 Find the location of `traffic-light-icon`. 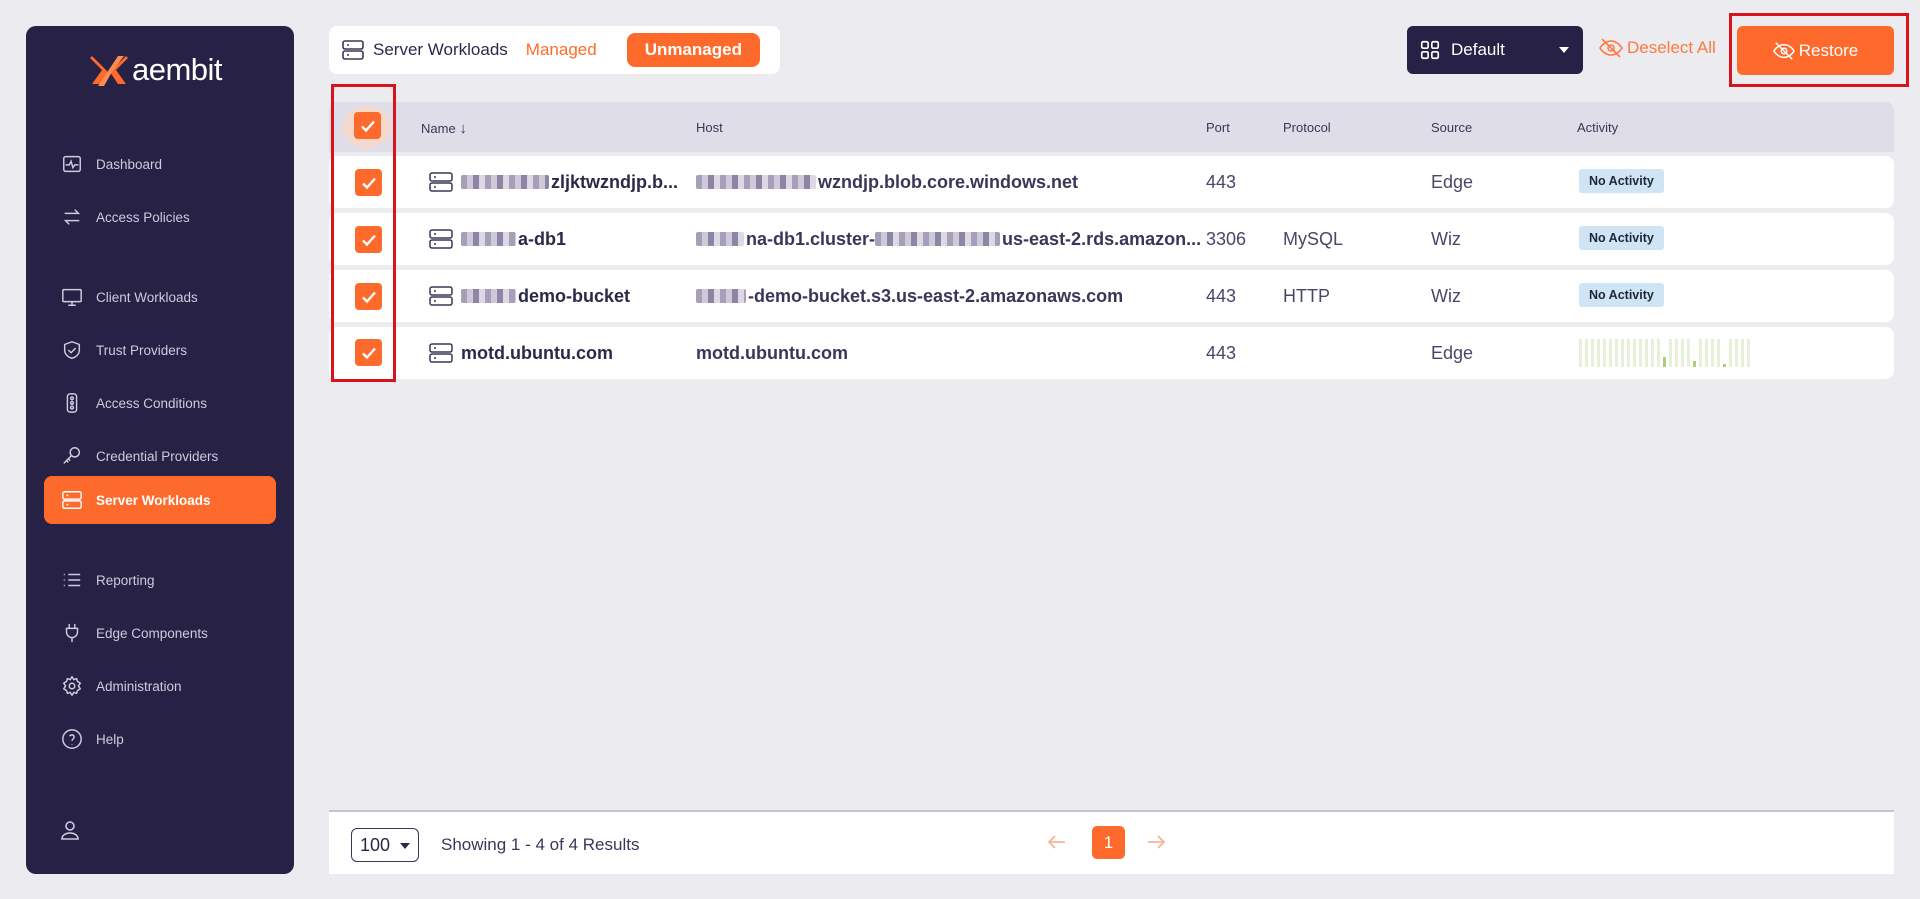

traffic-light-icon is located at coordinates (72, 403).